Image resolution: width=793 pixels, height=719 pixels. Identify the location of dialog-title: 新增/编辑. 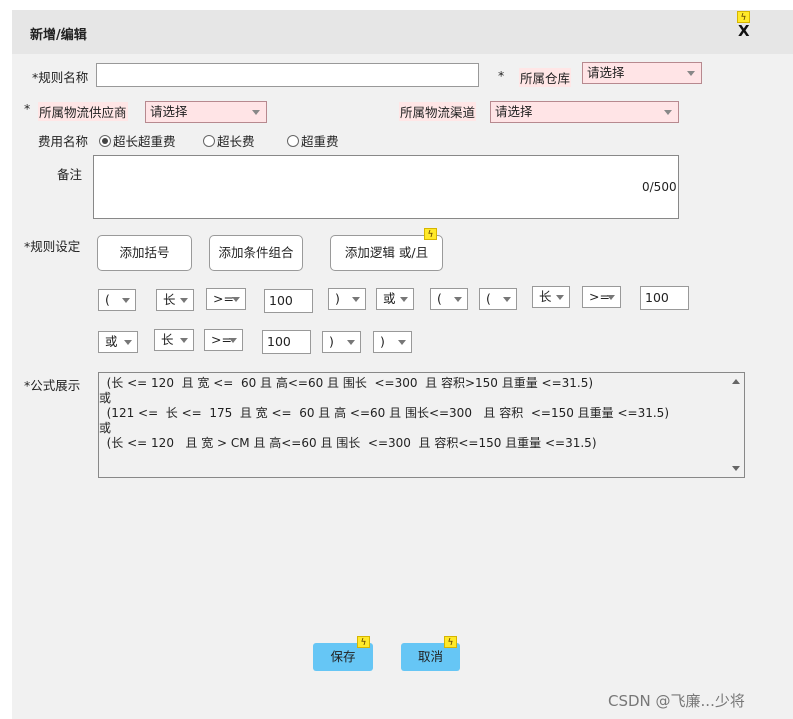
(58, 35).